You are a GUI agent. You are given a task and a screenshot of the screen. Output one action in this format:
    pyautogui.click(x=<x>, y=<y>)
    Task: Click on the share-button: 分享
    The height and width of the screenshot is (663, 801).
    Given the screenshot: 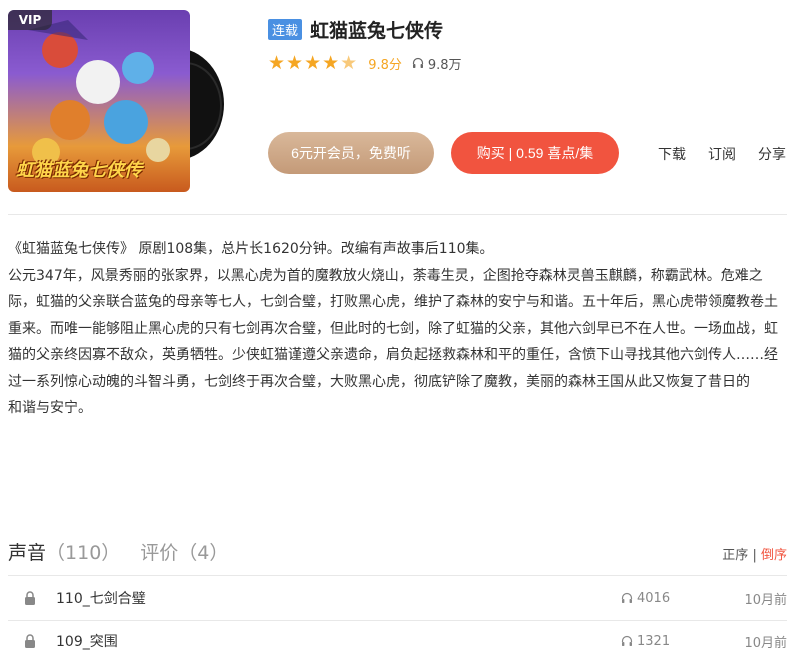 What is the action you would take?
    pyautogui.click(x=772, y=154)
    